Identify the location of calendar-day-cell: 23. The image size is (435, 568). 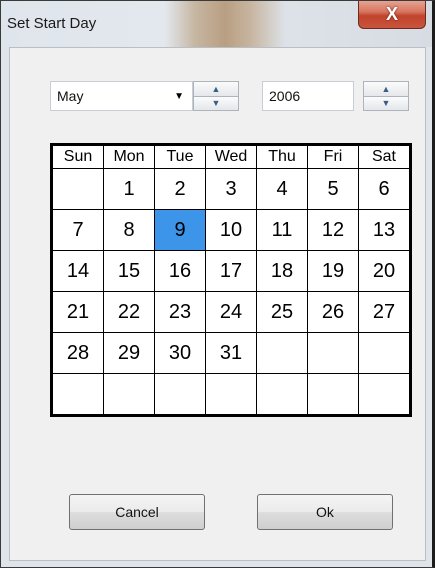
(180, 312).